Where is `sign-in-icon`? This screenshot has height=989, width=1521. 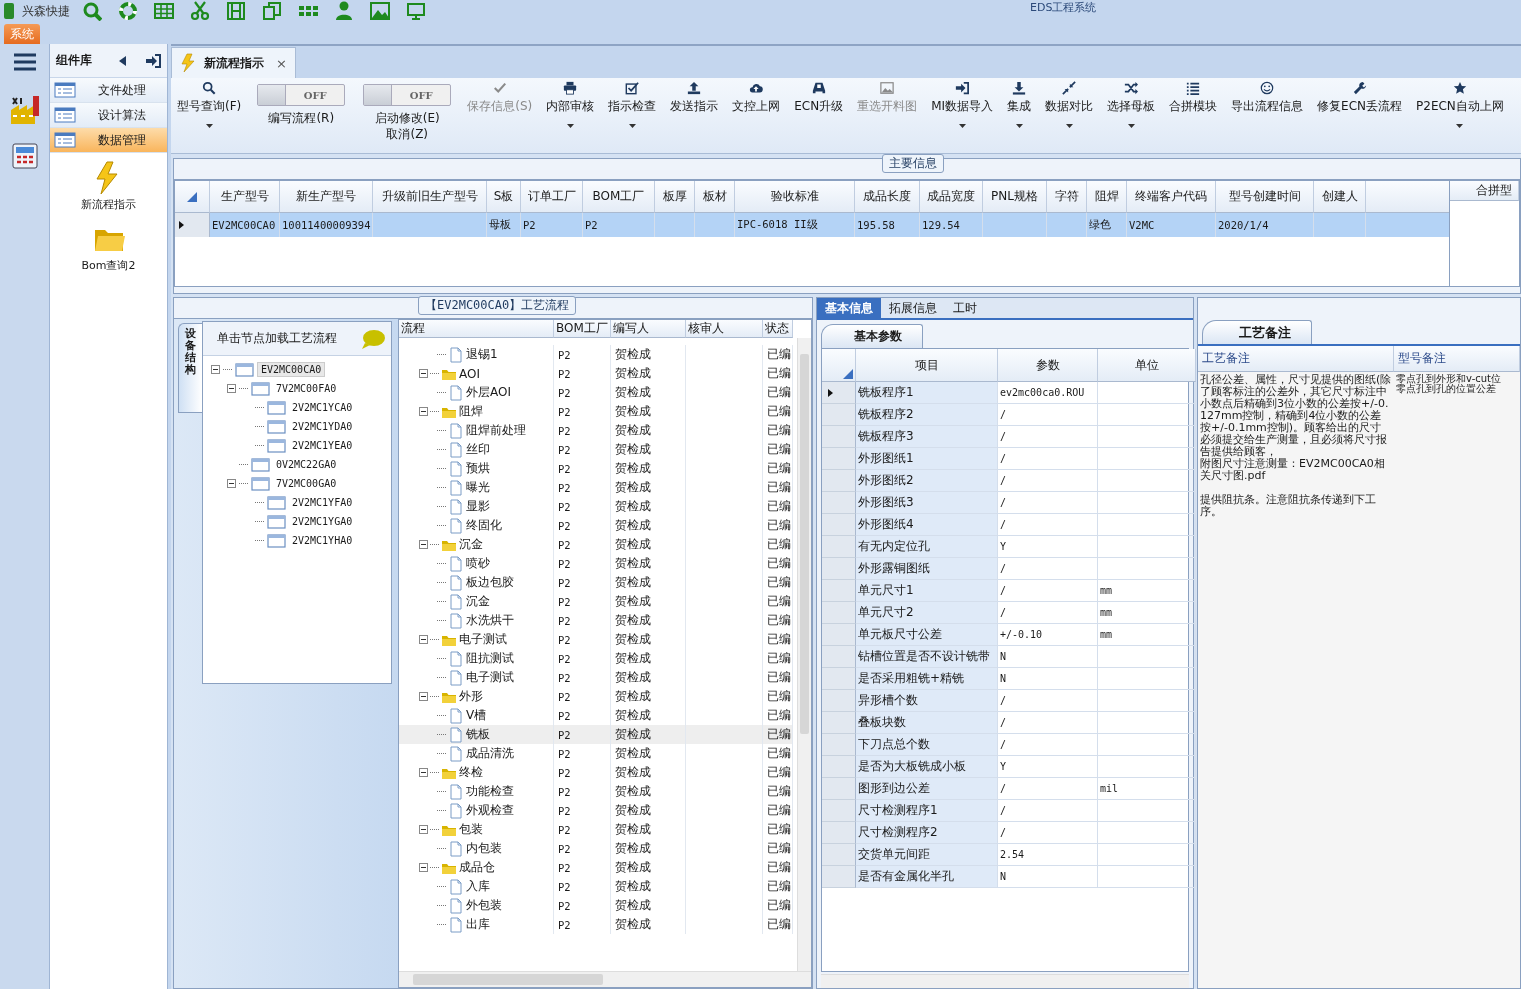
sign-in-icon is located at coordinates (153, 60).